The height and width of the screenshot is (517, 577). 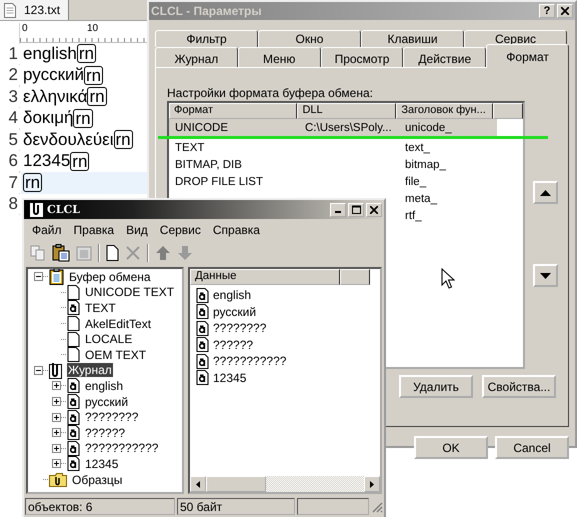 What do you see at coordinates (36, 209) in the screenshot?
I see `paper-clip-icon` at bounding box center [36, 209].